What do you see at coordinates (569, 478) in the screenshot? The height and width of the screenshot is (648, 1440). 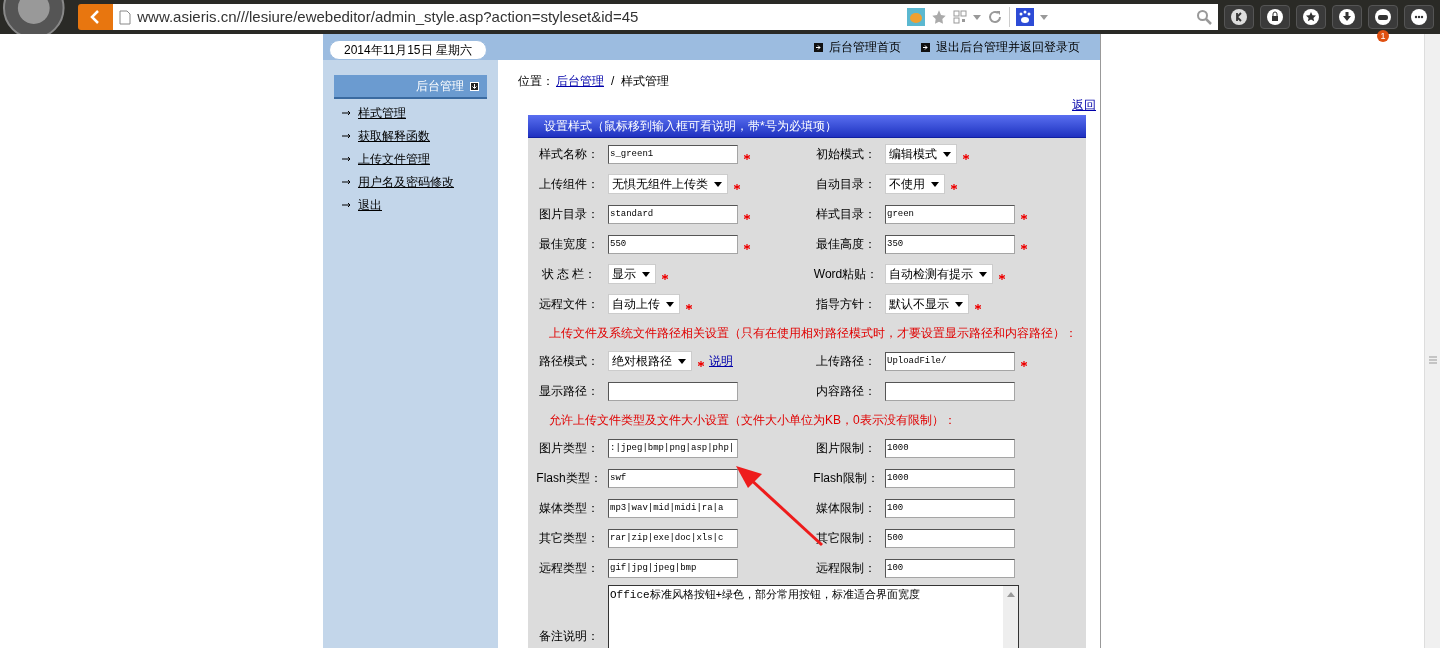 I see `field-label: Flash类型：` at bounding box center [569, 478].